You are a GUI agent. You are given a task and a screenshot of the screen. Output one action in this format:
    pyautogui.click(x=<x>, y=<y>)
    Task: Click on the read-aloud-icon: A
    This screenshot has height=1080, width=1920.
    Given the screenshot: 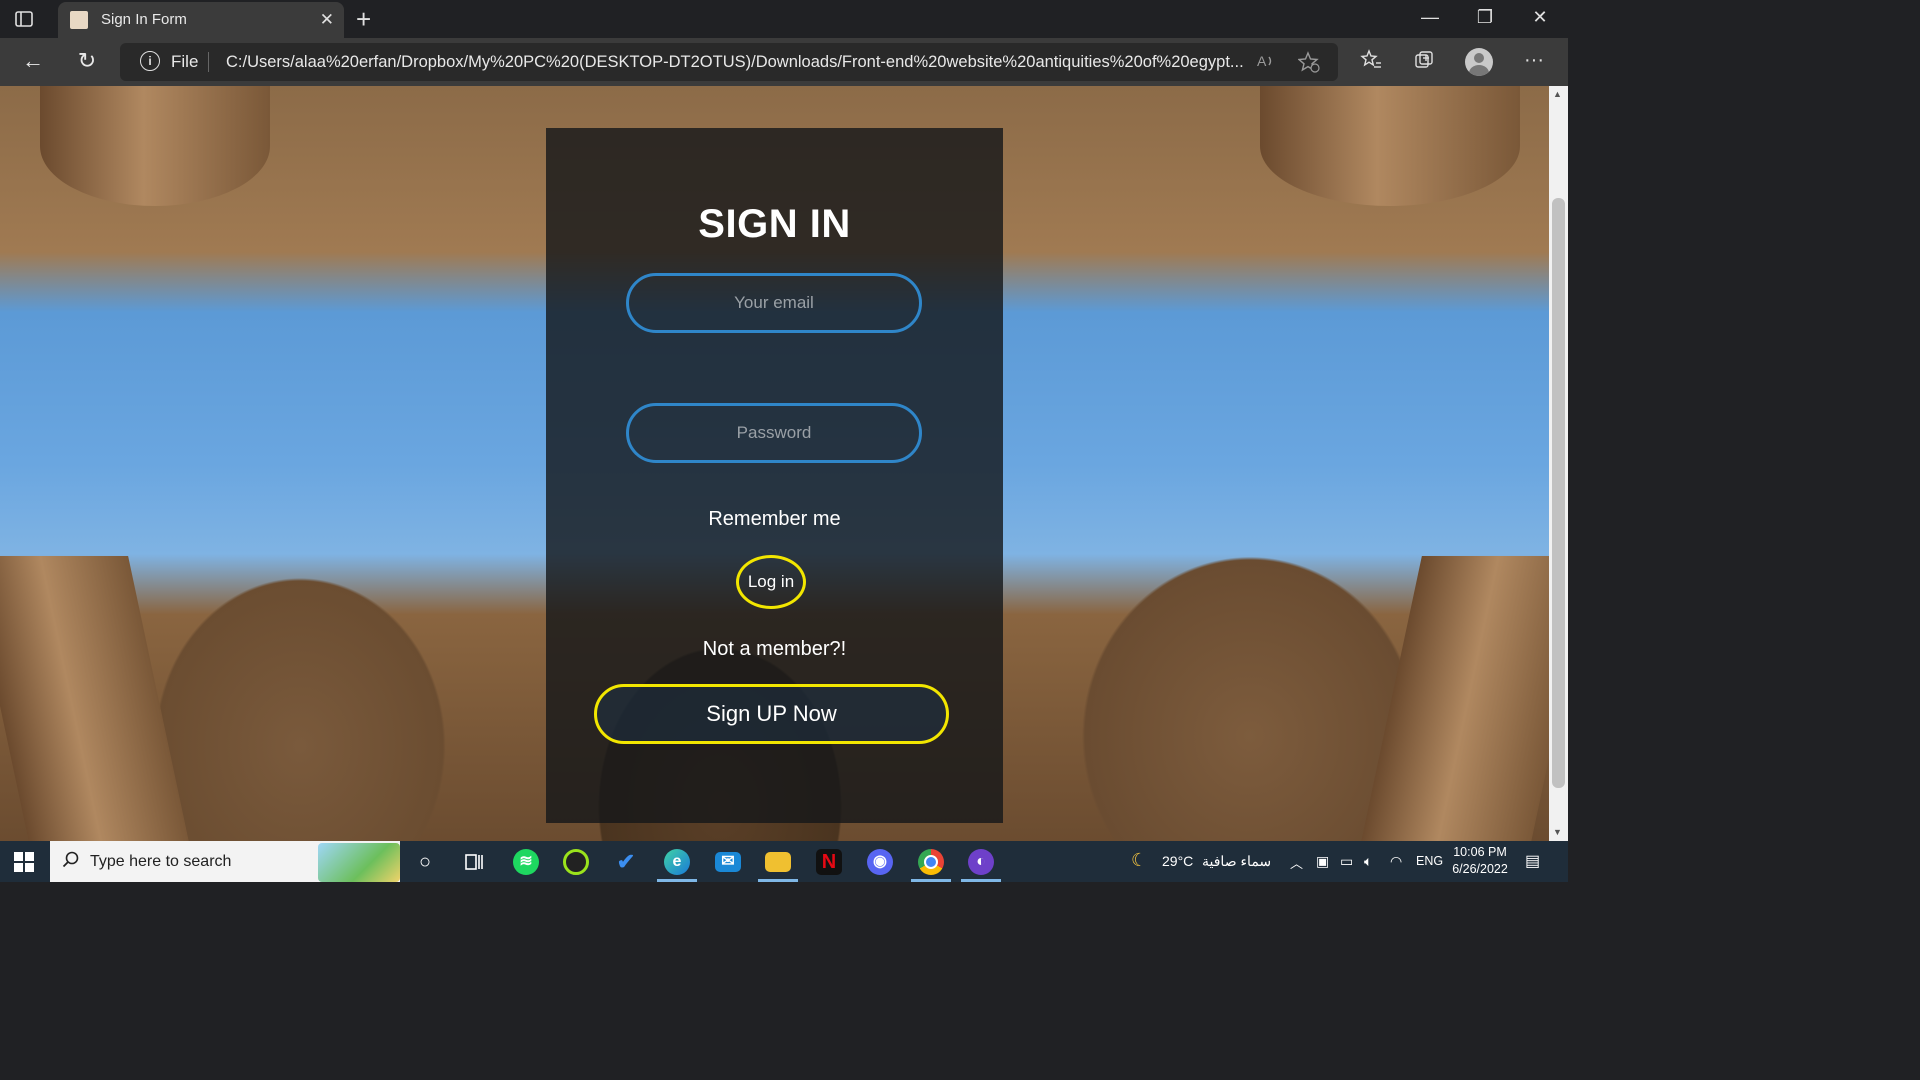 What is the action you would take?
    pyautogui.click(x=1266, y=63)
    